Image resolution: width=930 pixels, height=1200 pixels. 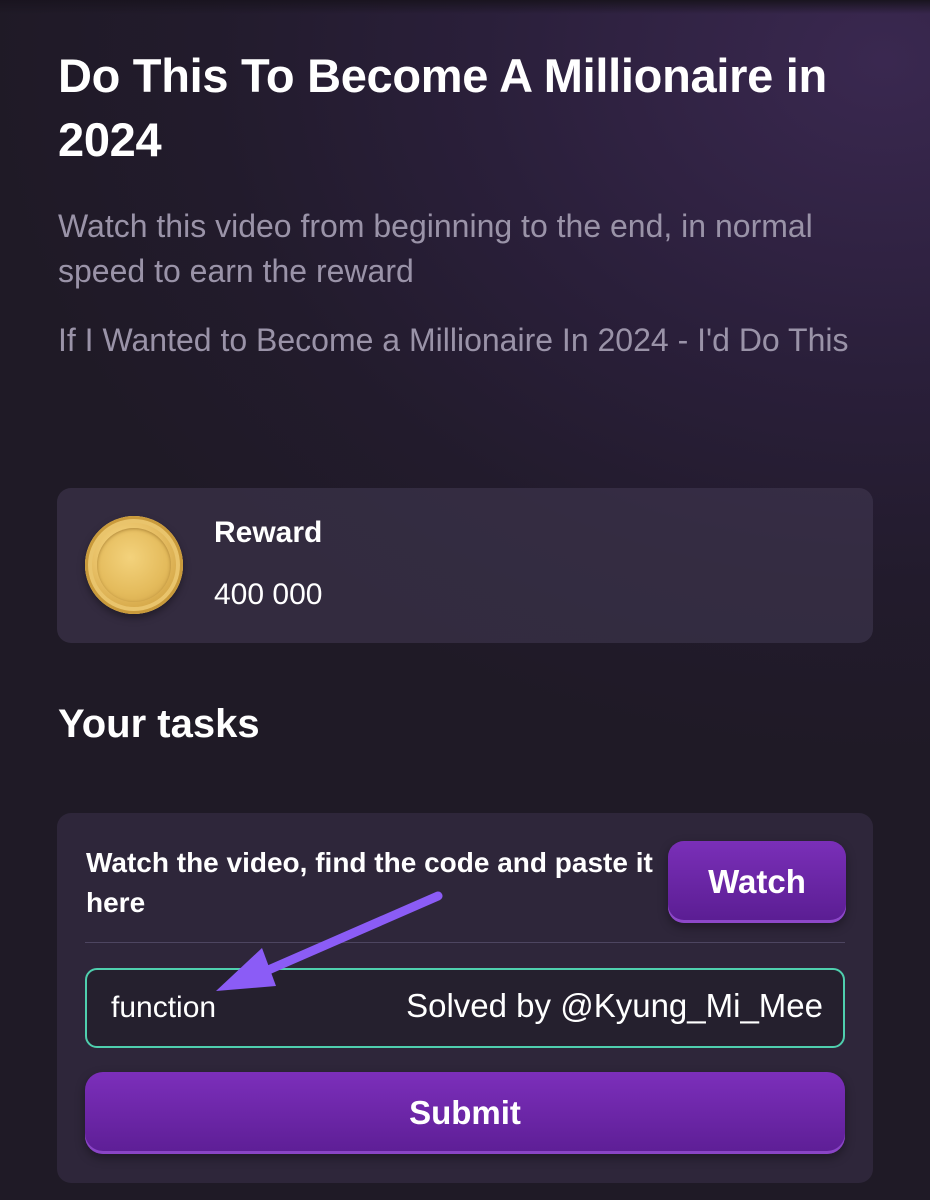 What do you see at coordinates (465, 1113) in the screenshot?
I see `submit-button: Submit` at bounding box center [465, 1113].